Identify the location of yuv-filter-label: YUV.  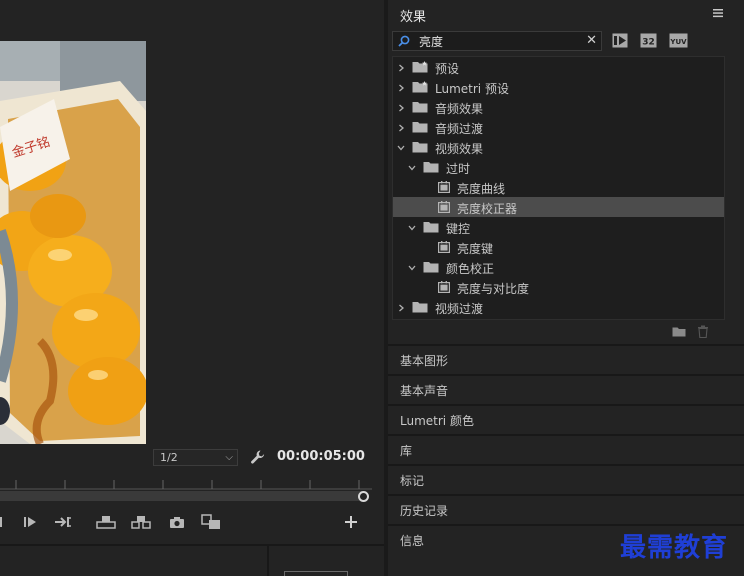
(678, 42).